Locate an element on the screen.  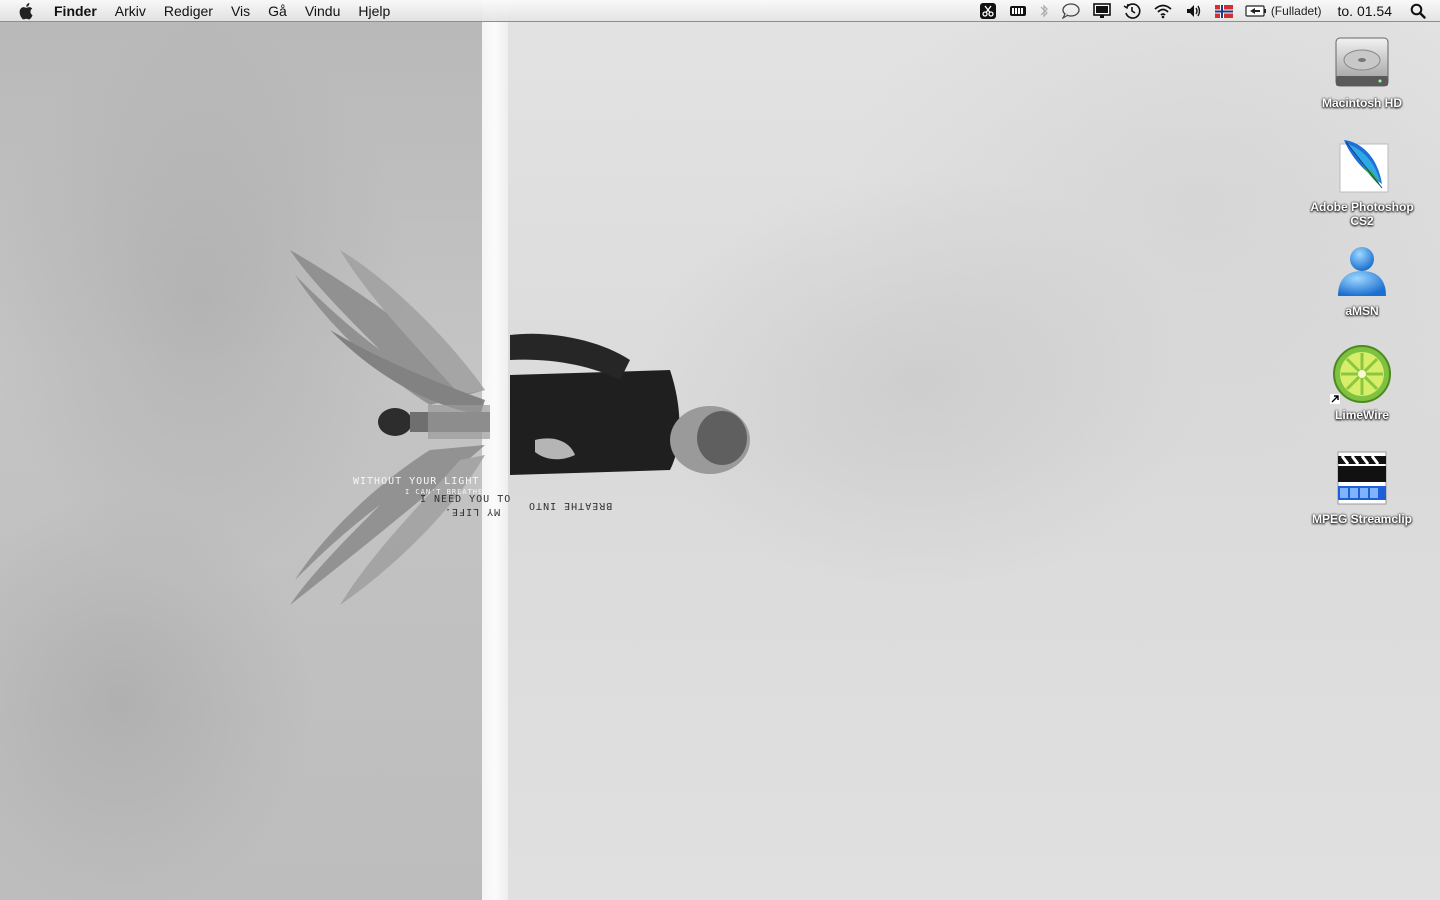
menu-bar-status-area: (Fulladet) to. 01.54 is located at coordinates (1206, 11).